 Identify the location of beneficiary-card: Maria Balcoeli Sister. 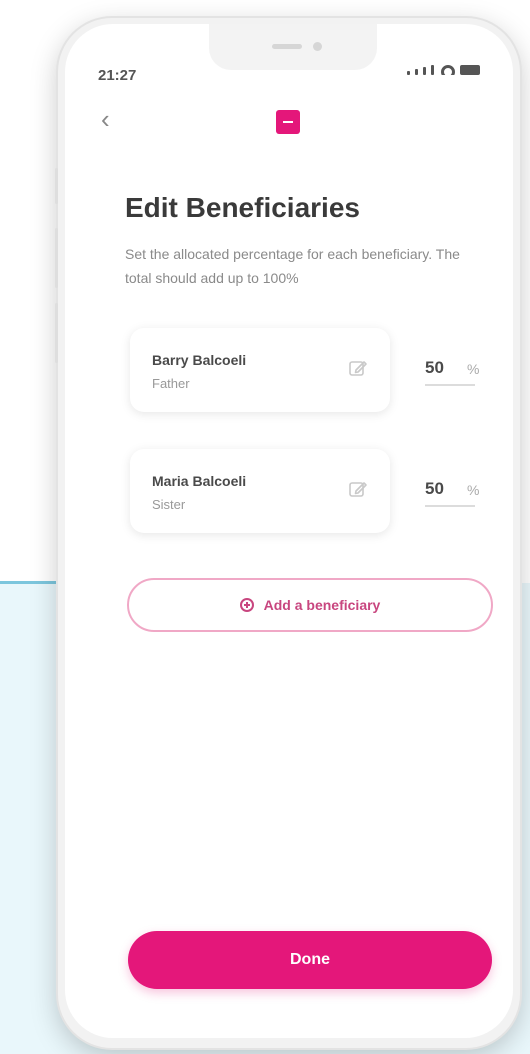
(260, 491).